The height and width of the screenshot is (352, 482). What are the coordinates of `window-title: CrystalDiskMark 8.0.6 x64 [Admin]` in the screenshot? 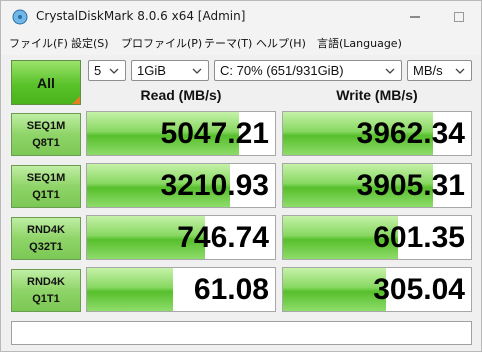 It's located at (141, 16).